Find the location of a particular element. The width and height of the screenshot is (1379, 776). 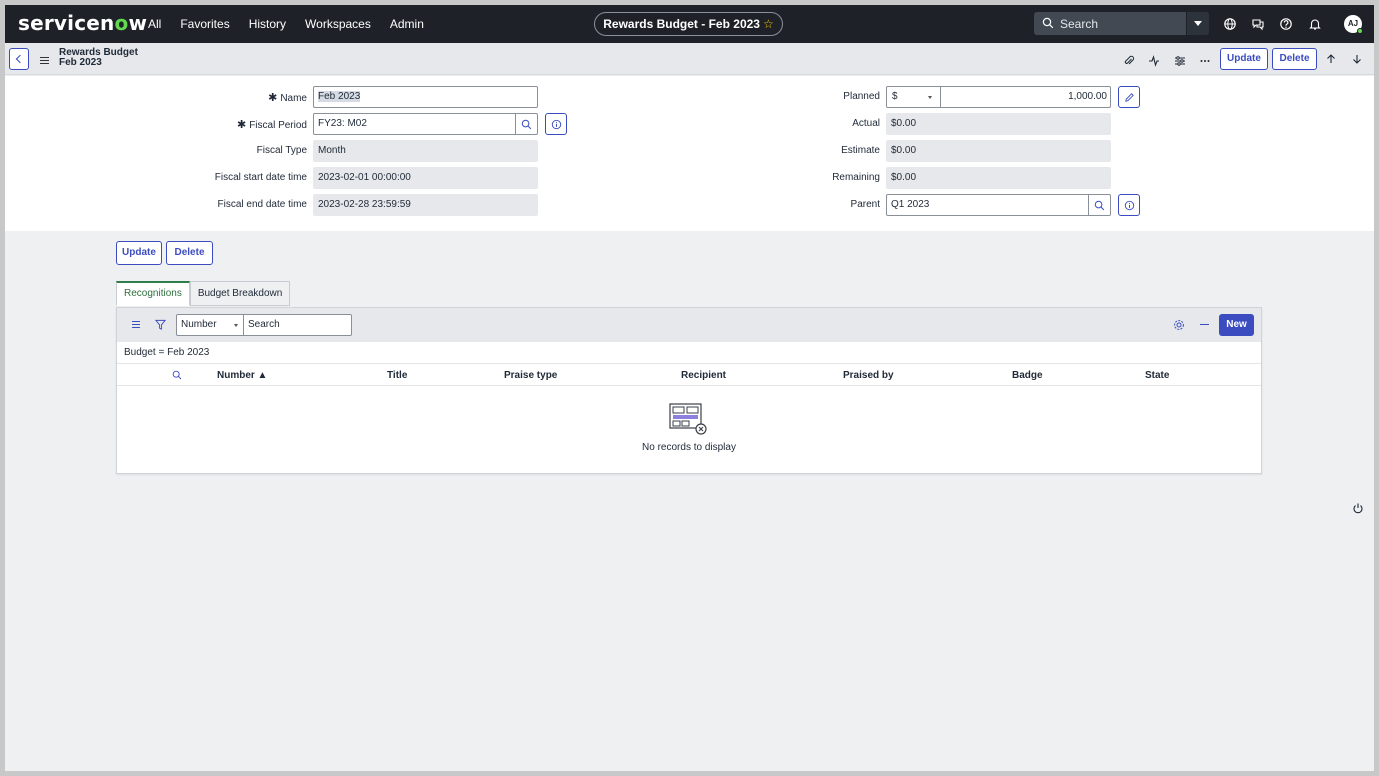

fiscal-period-info-button is located at coordinates (556, 124).